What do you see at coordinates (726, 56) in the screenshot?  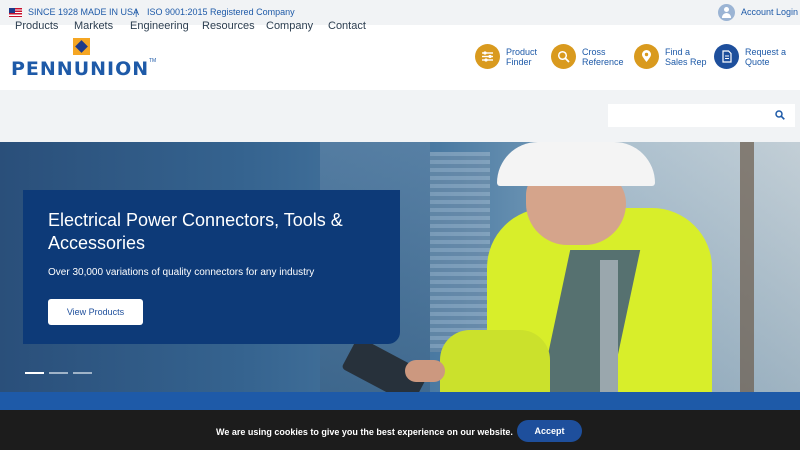 I see `document-icon` at bounding box center [726, 56].